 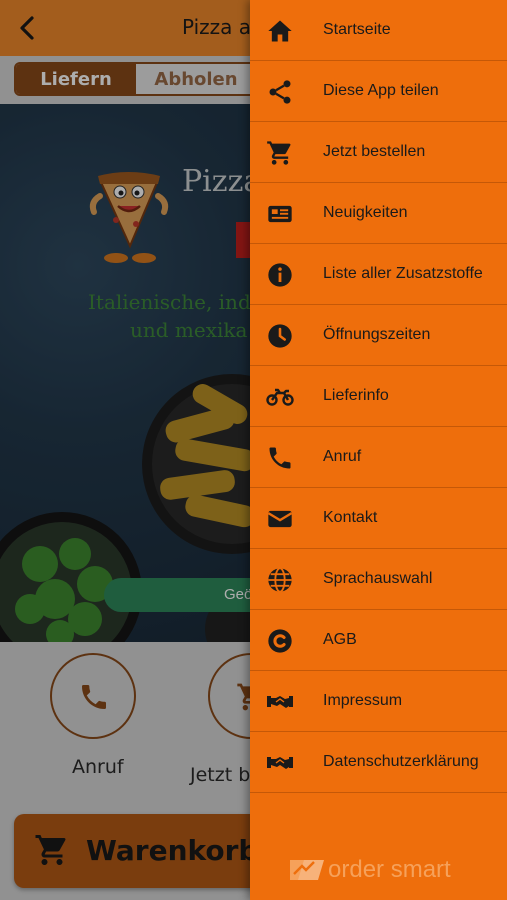 I want to click on menu-item-home: Startseite, so click(x=378, y=30).